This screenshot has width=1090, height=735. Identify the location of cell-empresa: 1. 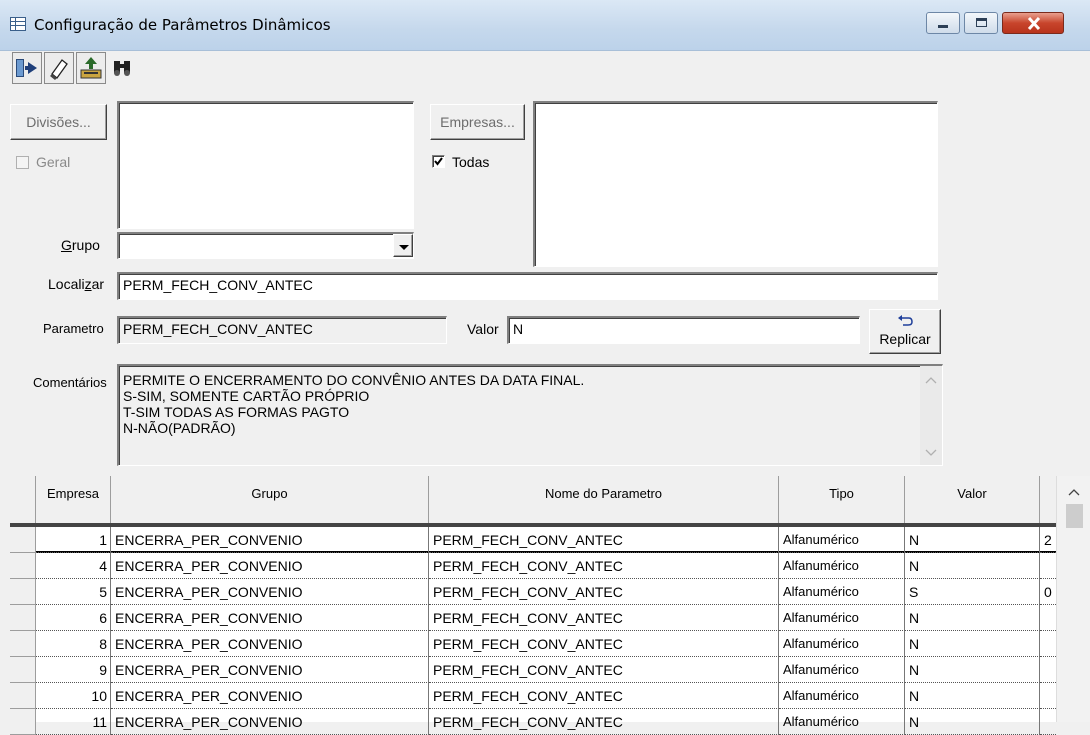
(73, 540).